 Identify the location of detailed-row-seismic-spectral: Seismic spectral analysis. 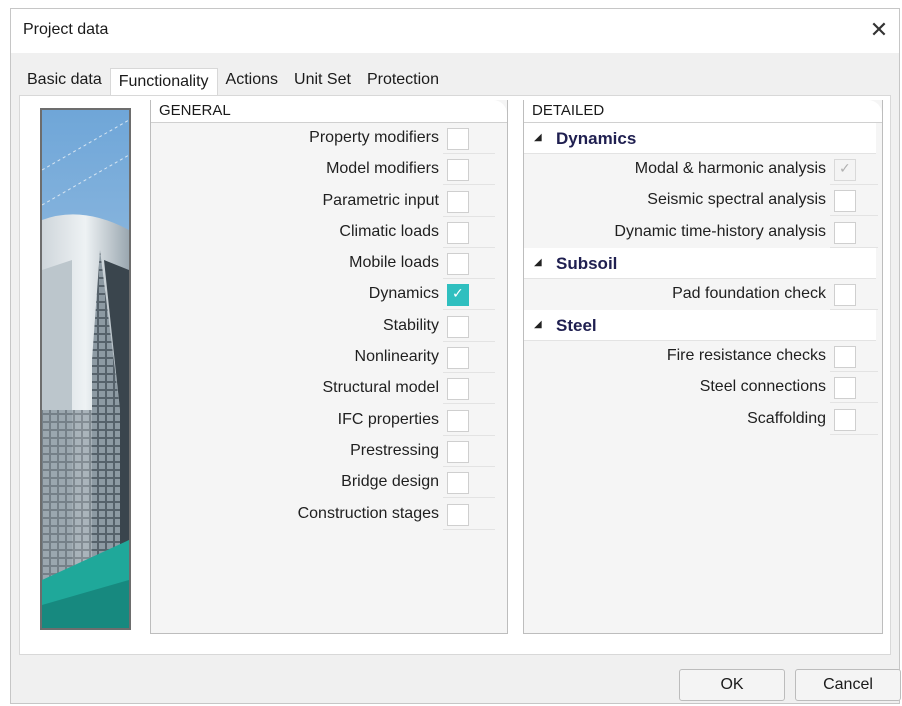
(703, 201).